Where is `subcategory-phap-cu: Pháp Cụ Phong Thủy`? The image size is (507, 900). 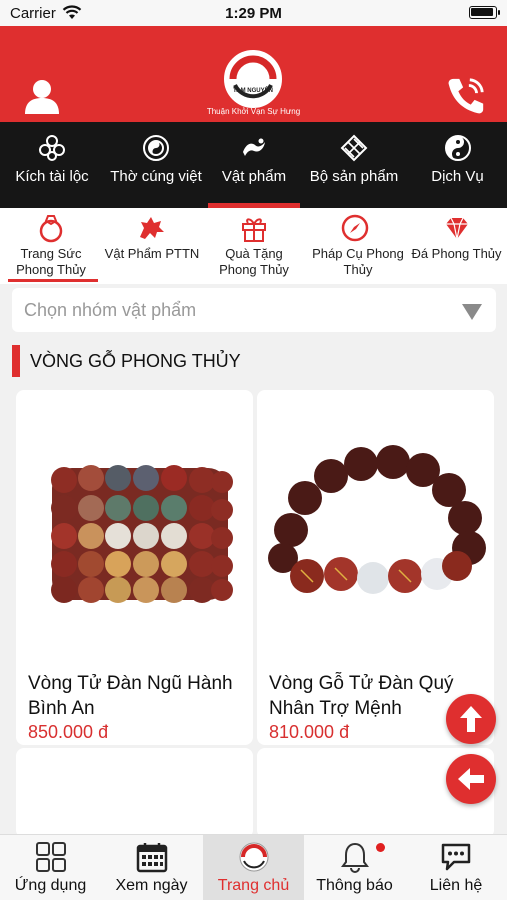
subcategory-phap-cu: Pháp Cụ Phong Thủy is located at coordinates (355, 246).